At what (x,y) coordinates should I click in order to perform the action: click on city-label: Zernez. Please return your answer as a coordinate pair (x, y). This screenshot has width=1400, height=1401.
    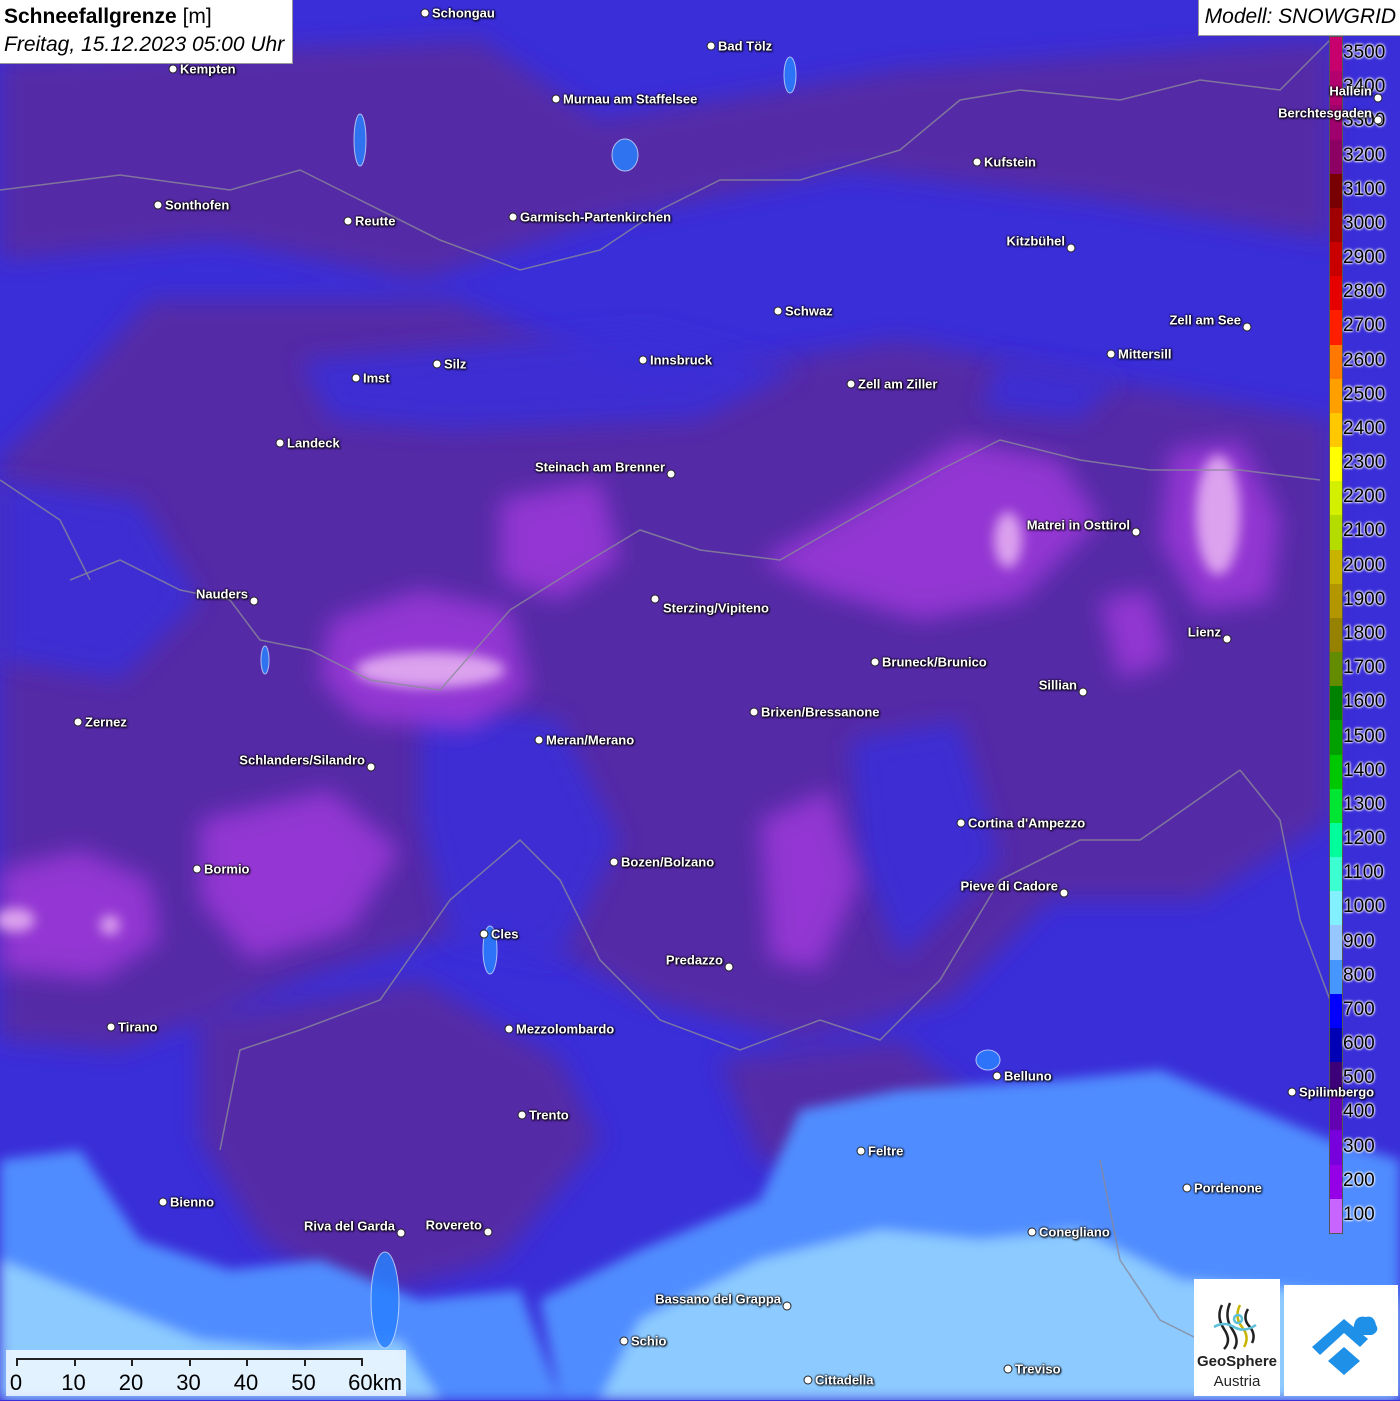
    Looking at the image, I should click on (106, 722).